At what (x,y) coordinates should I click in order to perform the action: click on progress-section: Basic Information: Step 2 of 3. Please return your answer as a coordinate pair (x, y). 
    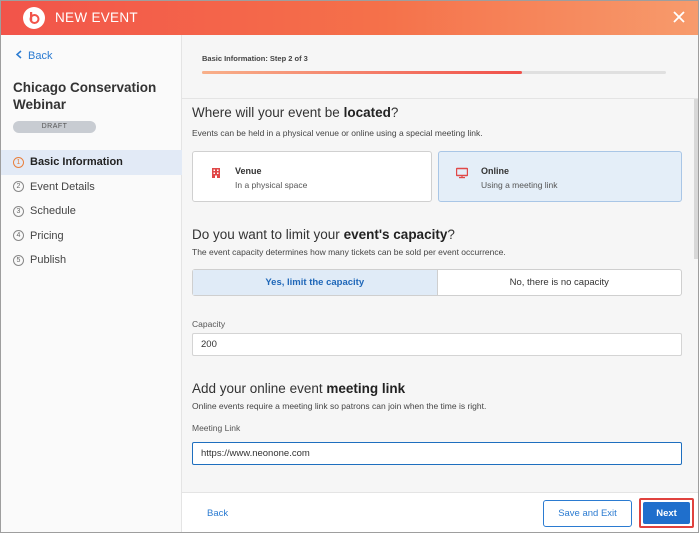
    Looking at the image, I should click on (440, 67).